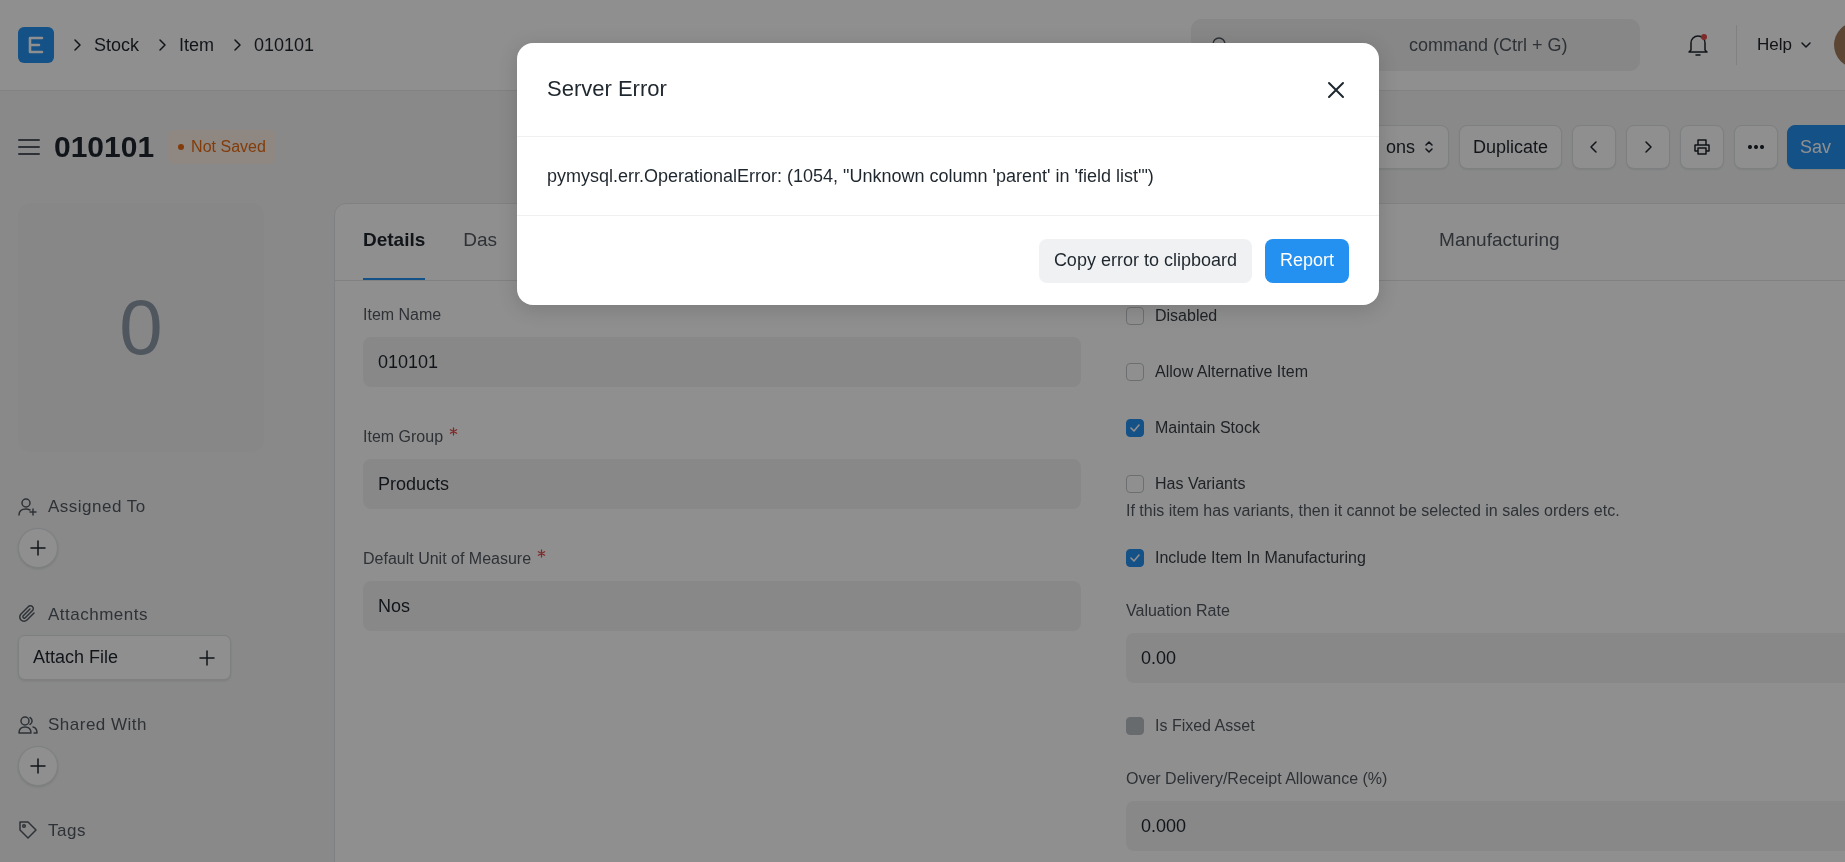 The width and height of the screenshot is (1845, 862). Describe the element at coordinates (1178, 611) in the screenshot. I see `field-label: Valuation Rate` at that location.